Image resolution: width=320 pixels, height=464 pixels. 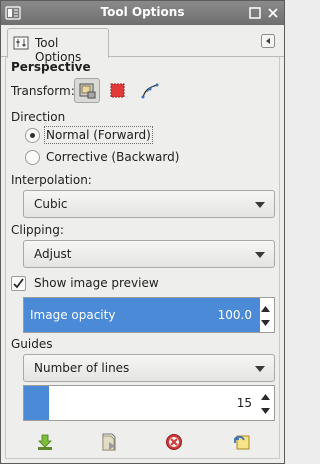 I want to click on direction-normal-radio, so click(x=32, y=135).